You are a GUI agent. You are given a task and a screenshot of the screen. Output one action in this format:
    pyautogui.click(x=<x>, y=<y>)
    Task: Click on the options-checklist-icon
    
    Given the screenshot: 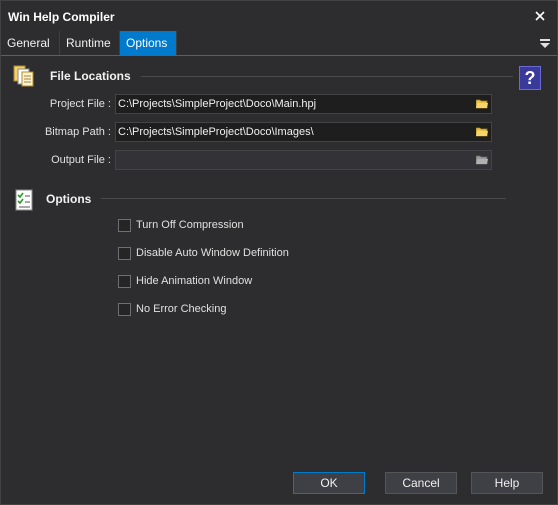 What is the action you would take?
    pyautogui.click(x=24, y=201)
    